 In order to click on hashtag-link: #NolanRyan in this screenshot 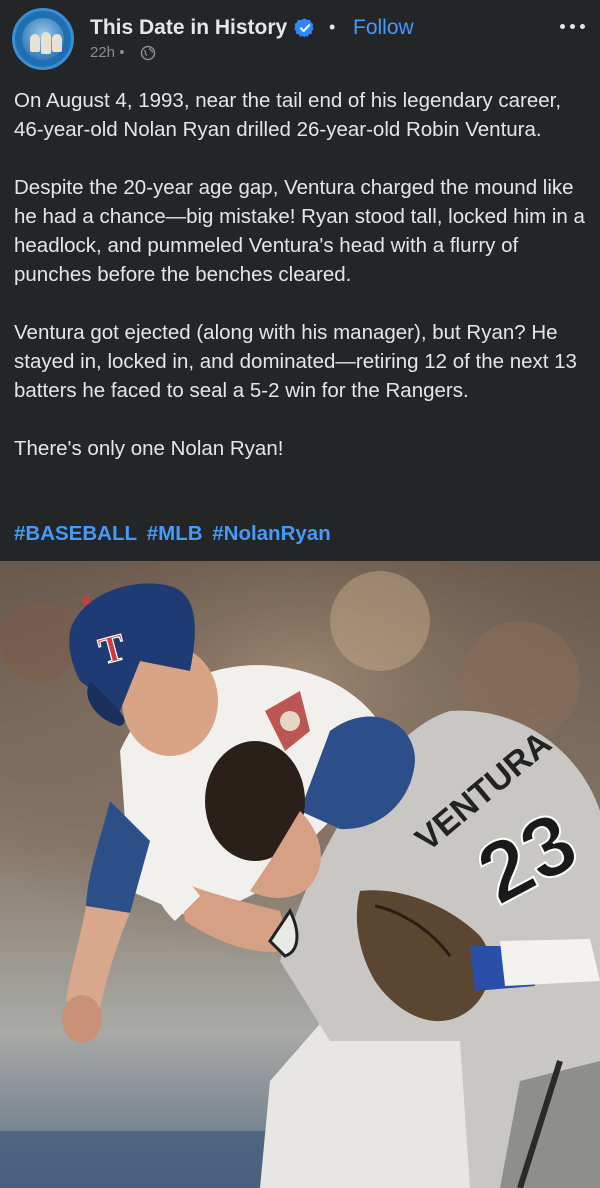, I will do `click(271, 533)`.